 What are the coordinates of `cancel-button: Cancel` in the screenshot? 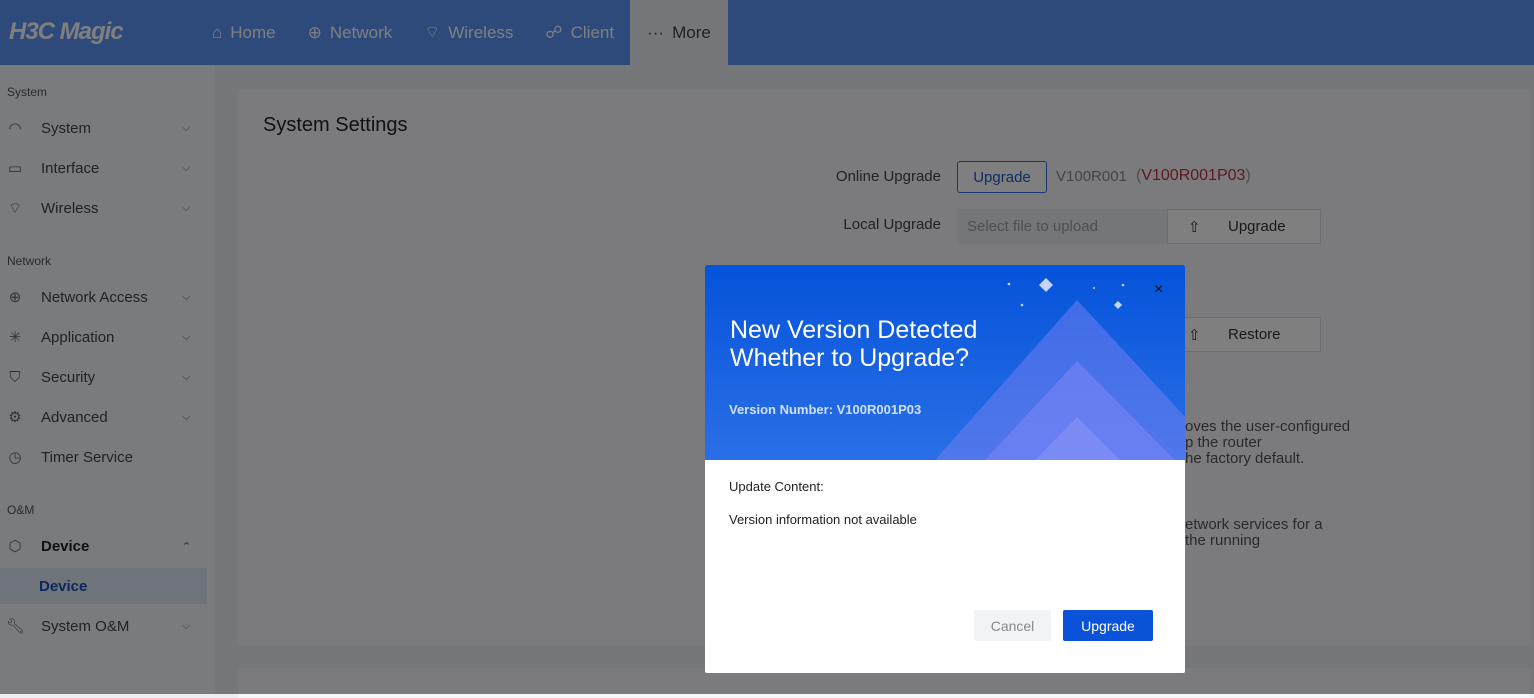 It's located at (1012, 625).